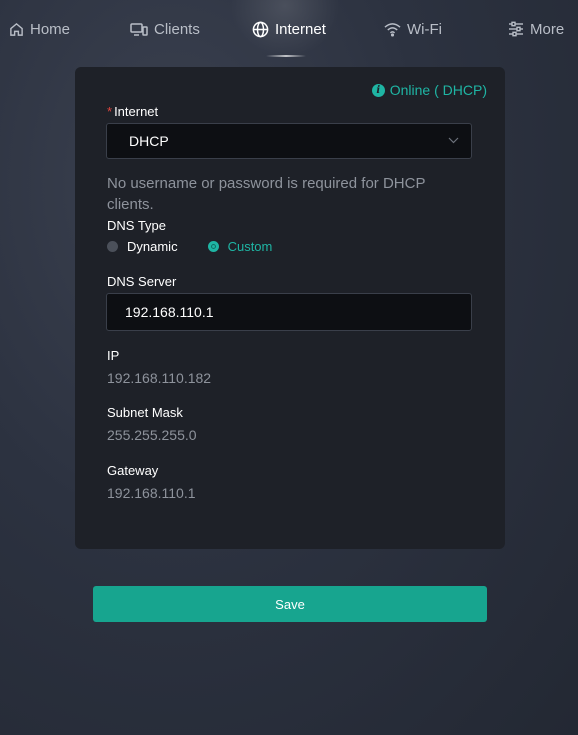  Describe the element at coordinates (151, 493) in the screenshot. I see `gateway-value: 192.168.110.1` at that location.